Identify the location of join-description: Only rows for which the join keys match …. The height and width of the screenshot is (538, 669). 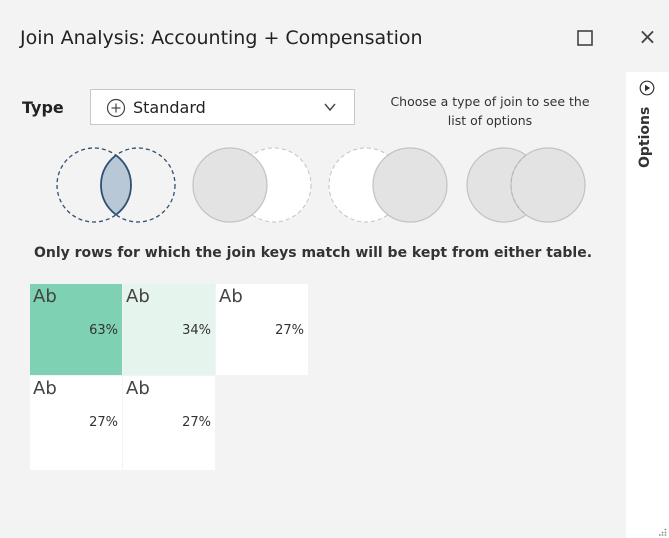
(313, 253).